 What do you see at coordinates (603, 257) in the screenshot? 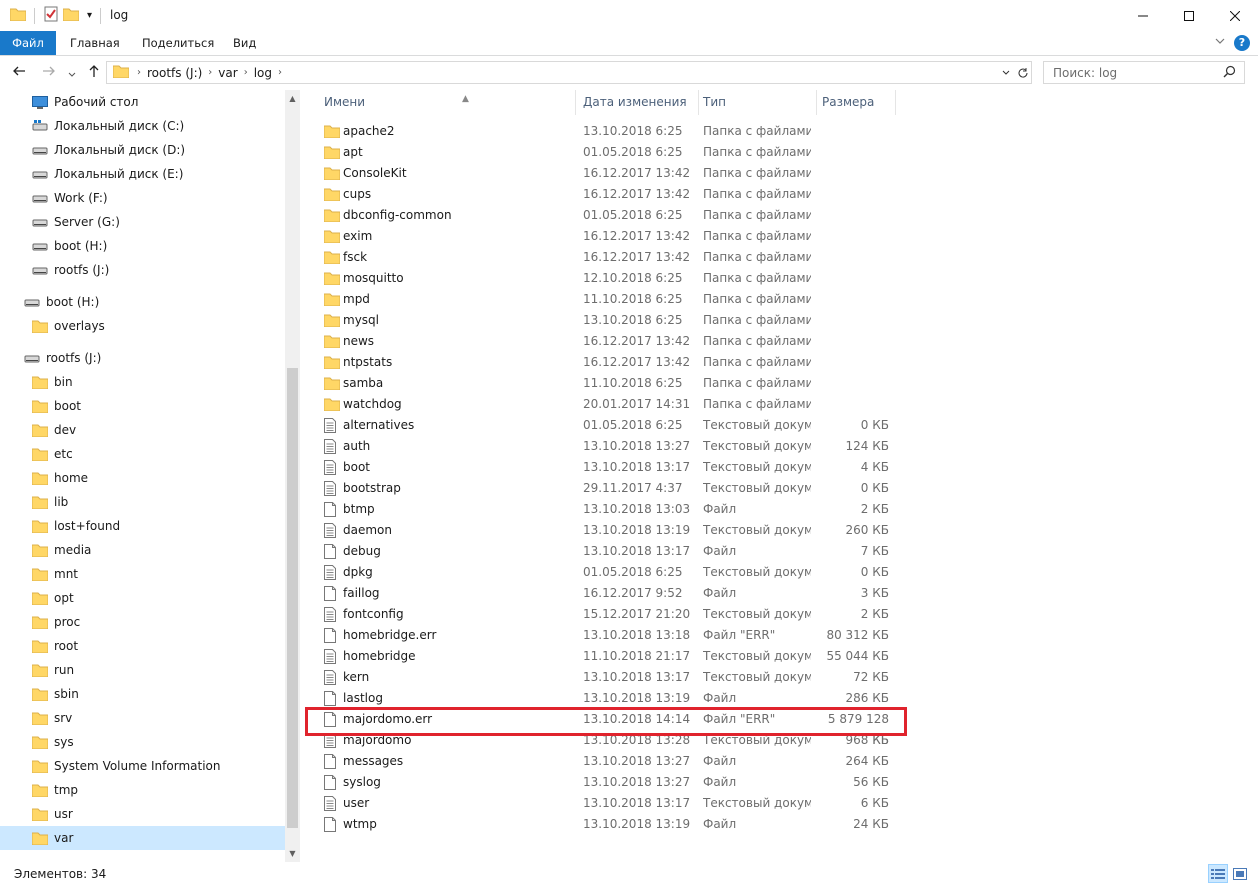
I see `file-row: fsck 16.12.2017 13:42 Папка с файлами` at bounding box center [603, 257].